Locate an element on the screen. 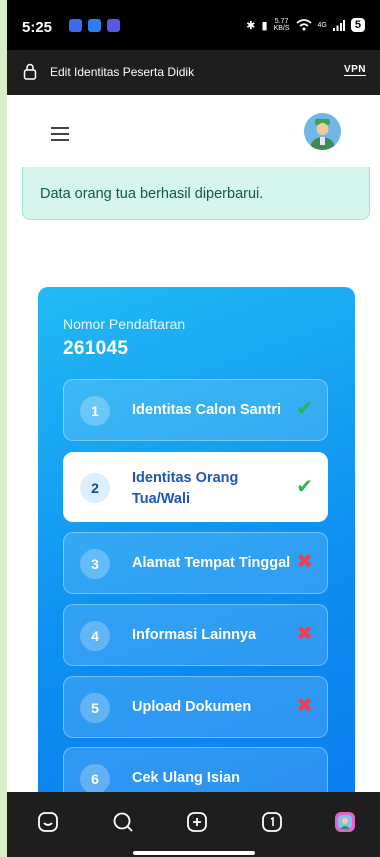  step-number: 5 is located at coordinates (95, 708).